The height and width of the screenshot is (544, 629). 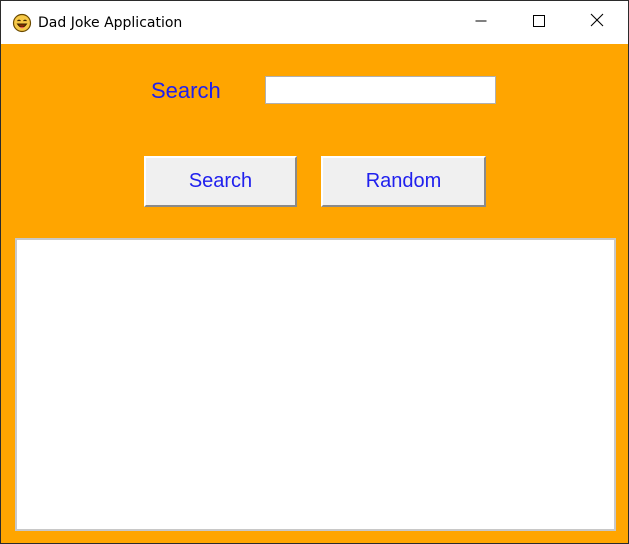 What do you see at coordinates (314, 22) in the screenshot?
I see `title-bar: Dad Joke Application` at bounding box center [314, 22].